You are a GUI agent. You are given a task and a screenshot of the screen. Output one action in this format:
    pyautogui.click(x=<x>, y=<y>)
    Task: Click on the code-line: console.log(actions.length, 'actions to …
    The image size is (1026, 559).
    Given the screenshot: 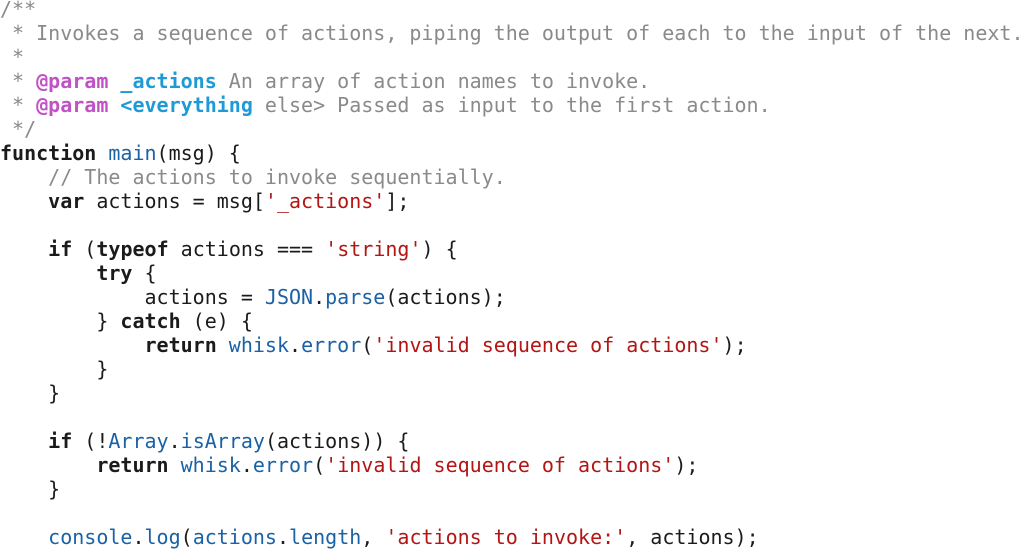 What is the action you would take?
    pyautogui.click(x=512, y=537)
    